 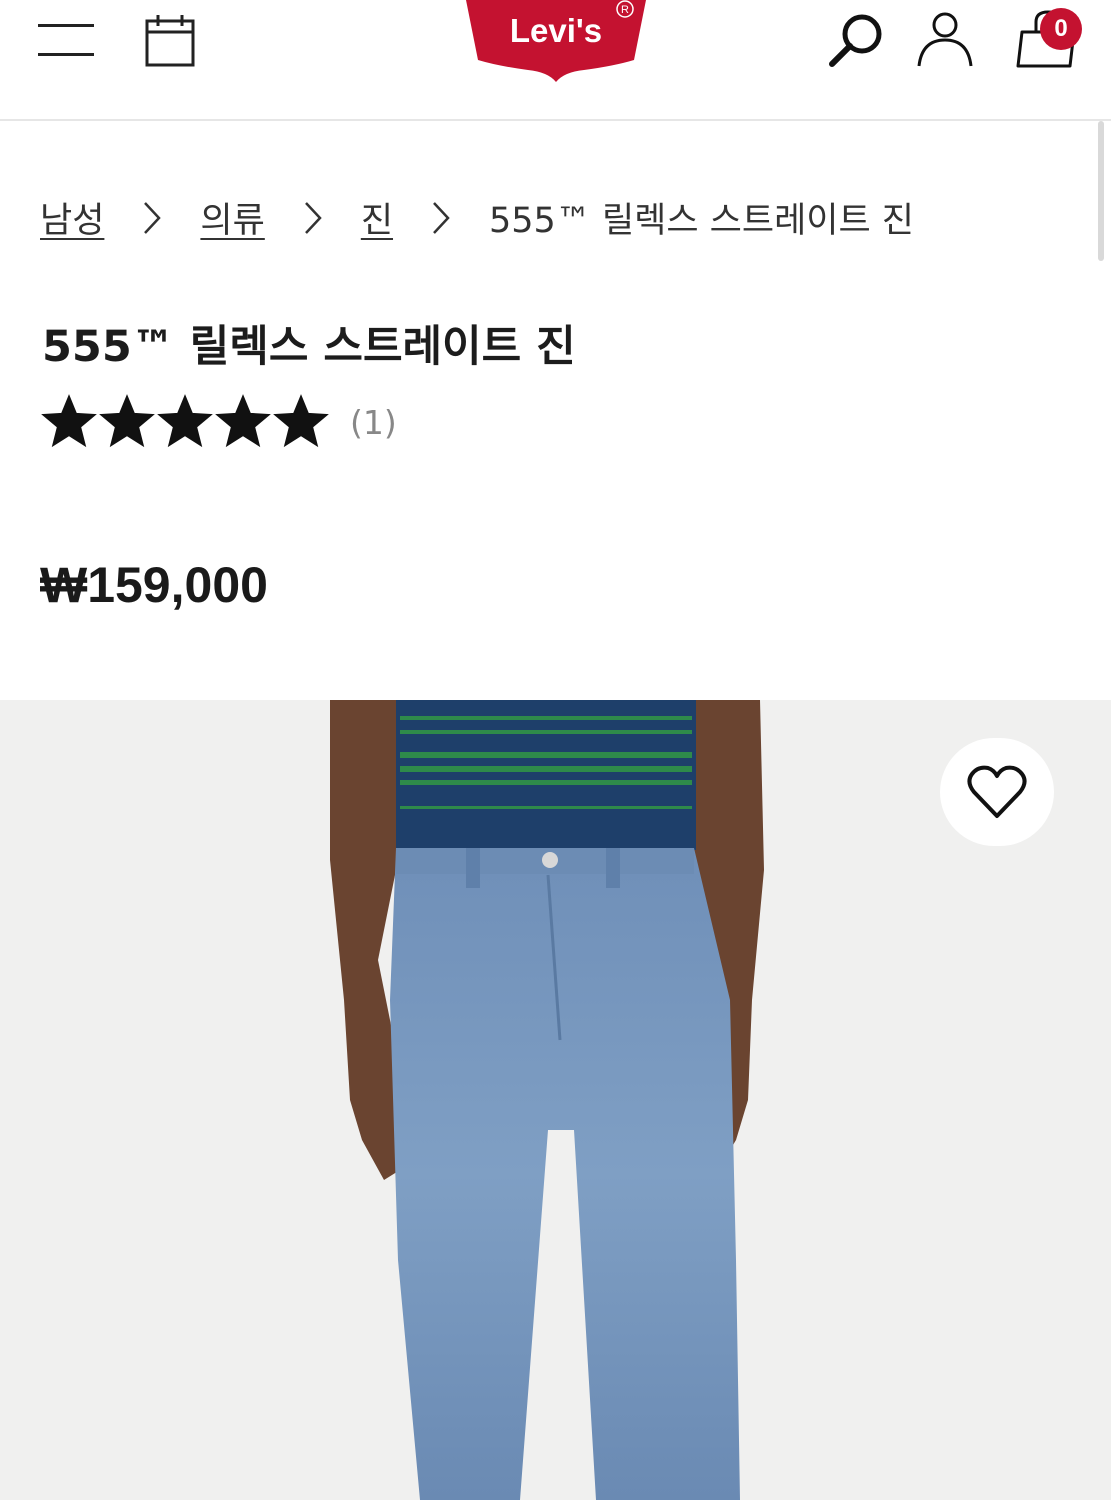 I want to click on heart-icon, so click(x=997, y=791).